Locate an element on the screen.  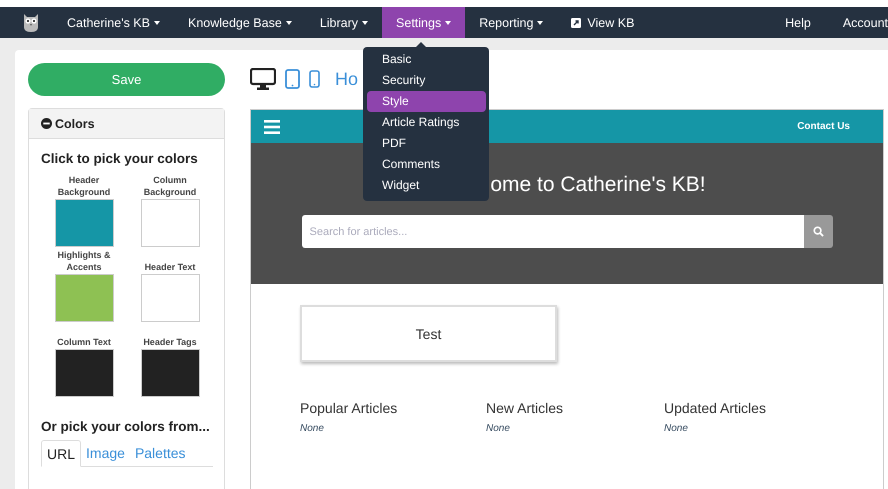
search-icon is located at coordinates (818, 231).